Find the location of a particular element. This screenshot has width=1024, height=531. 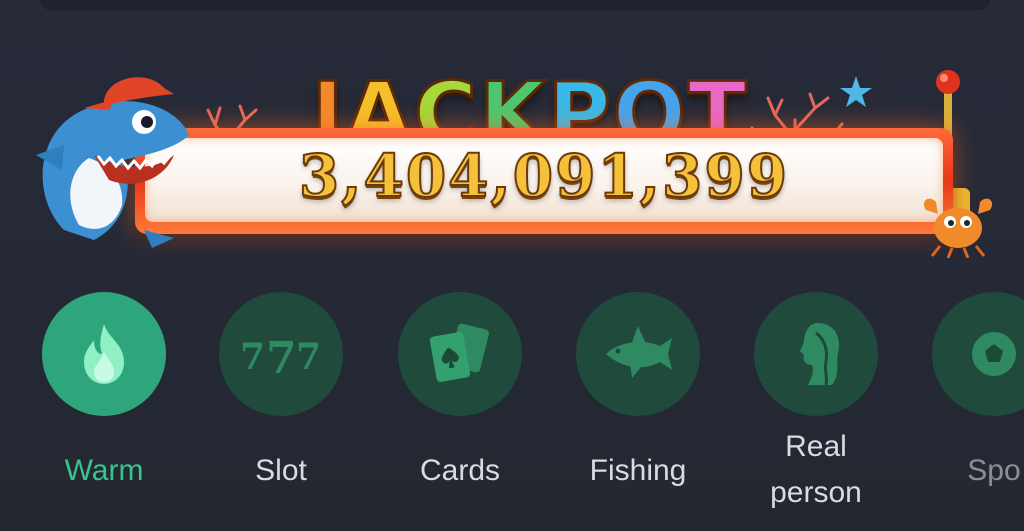

category-fishing: Fishing is located at coordinates (638, 393).